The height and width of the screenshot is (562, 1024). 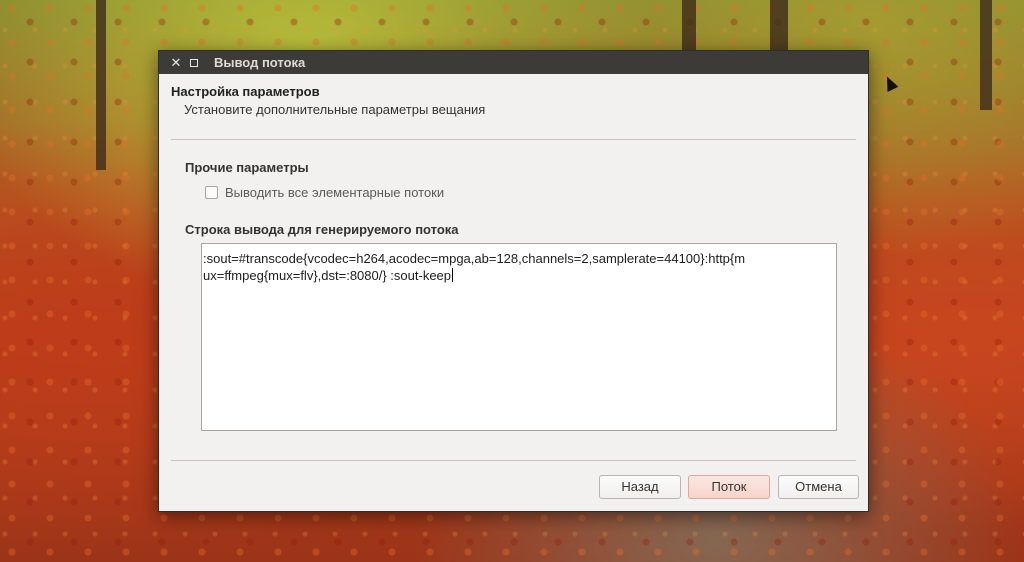 I want to click on stream-button: Поток, so click(x=729, y=487).